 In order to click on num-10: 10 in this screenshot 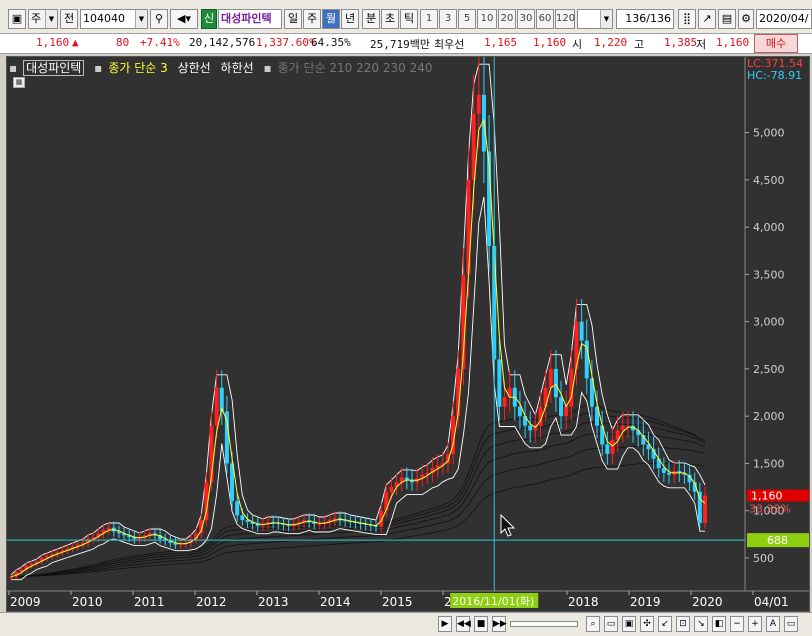, I will do `click(487, 19)`.